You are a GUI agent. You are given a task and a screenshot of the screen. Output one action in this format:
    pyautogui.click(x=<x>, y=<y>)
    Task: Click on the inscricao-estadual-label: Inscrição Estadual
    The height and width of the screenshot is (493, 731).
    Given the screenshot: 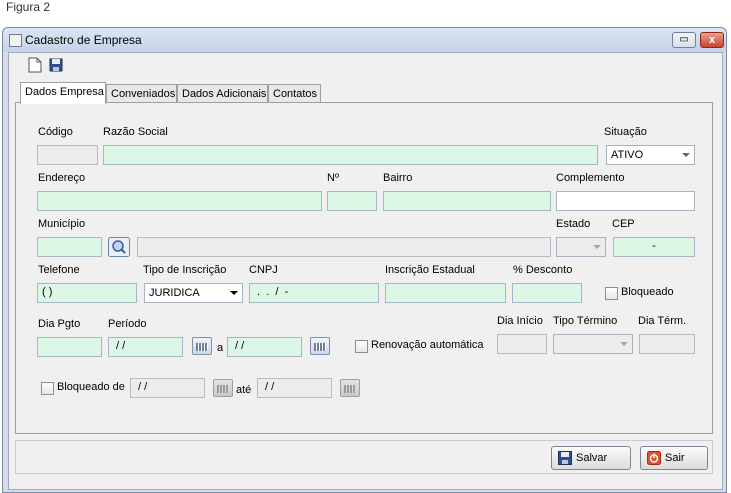 What is the action you would take?
    pyautogui.click(x=430, y=270)
    